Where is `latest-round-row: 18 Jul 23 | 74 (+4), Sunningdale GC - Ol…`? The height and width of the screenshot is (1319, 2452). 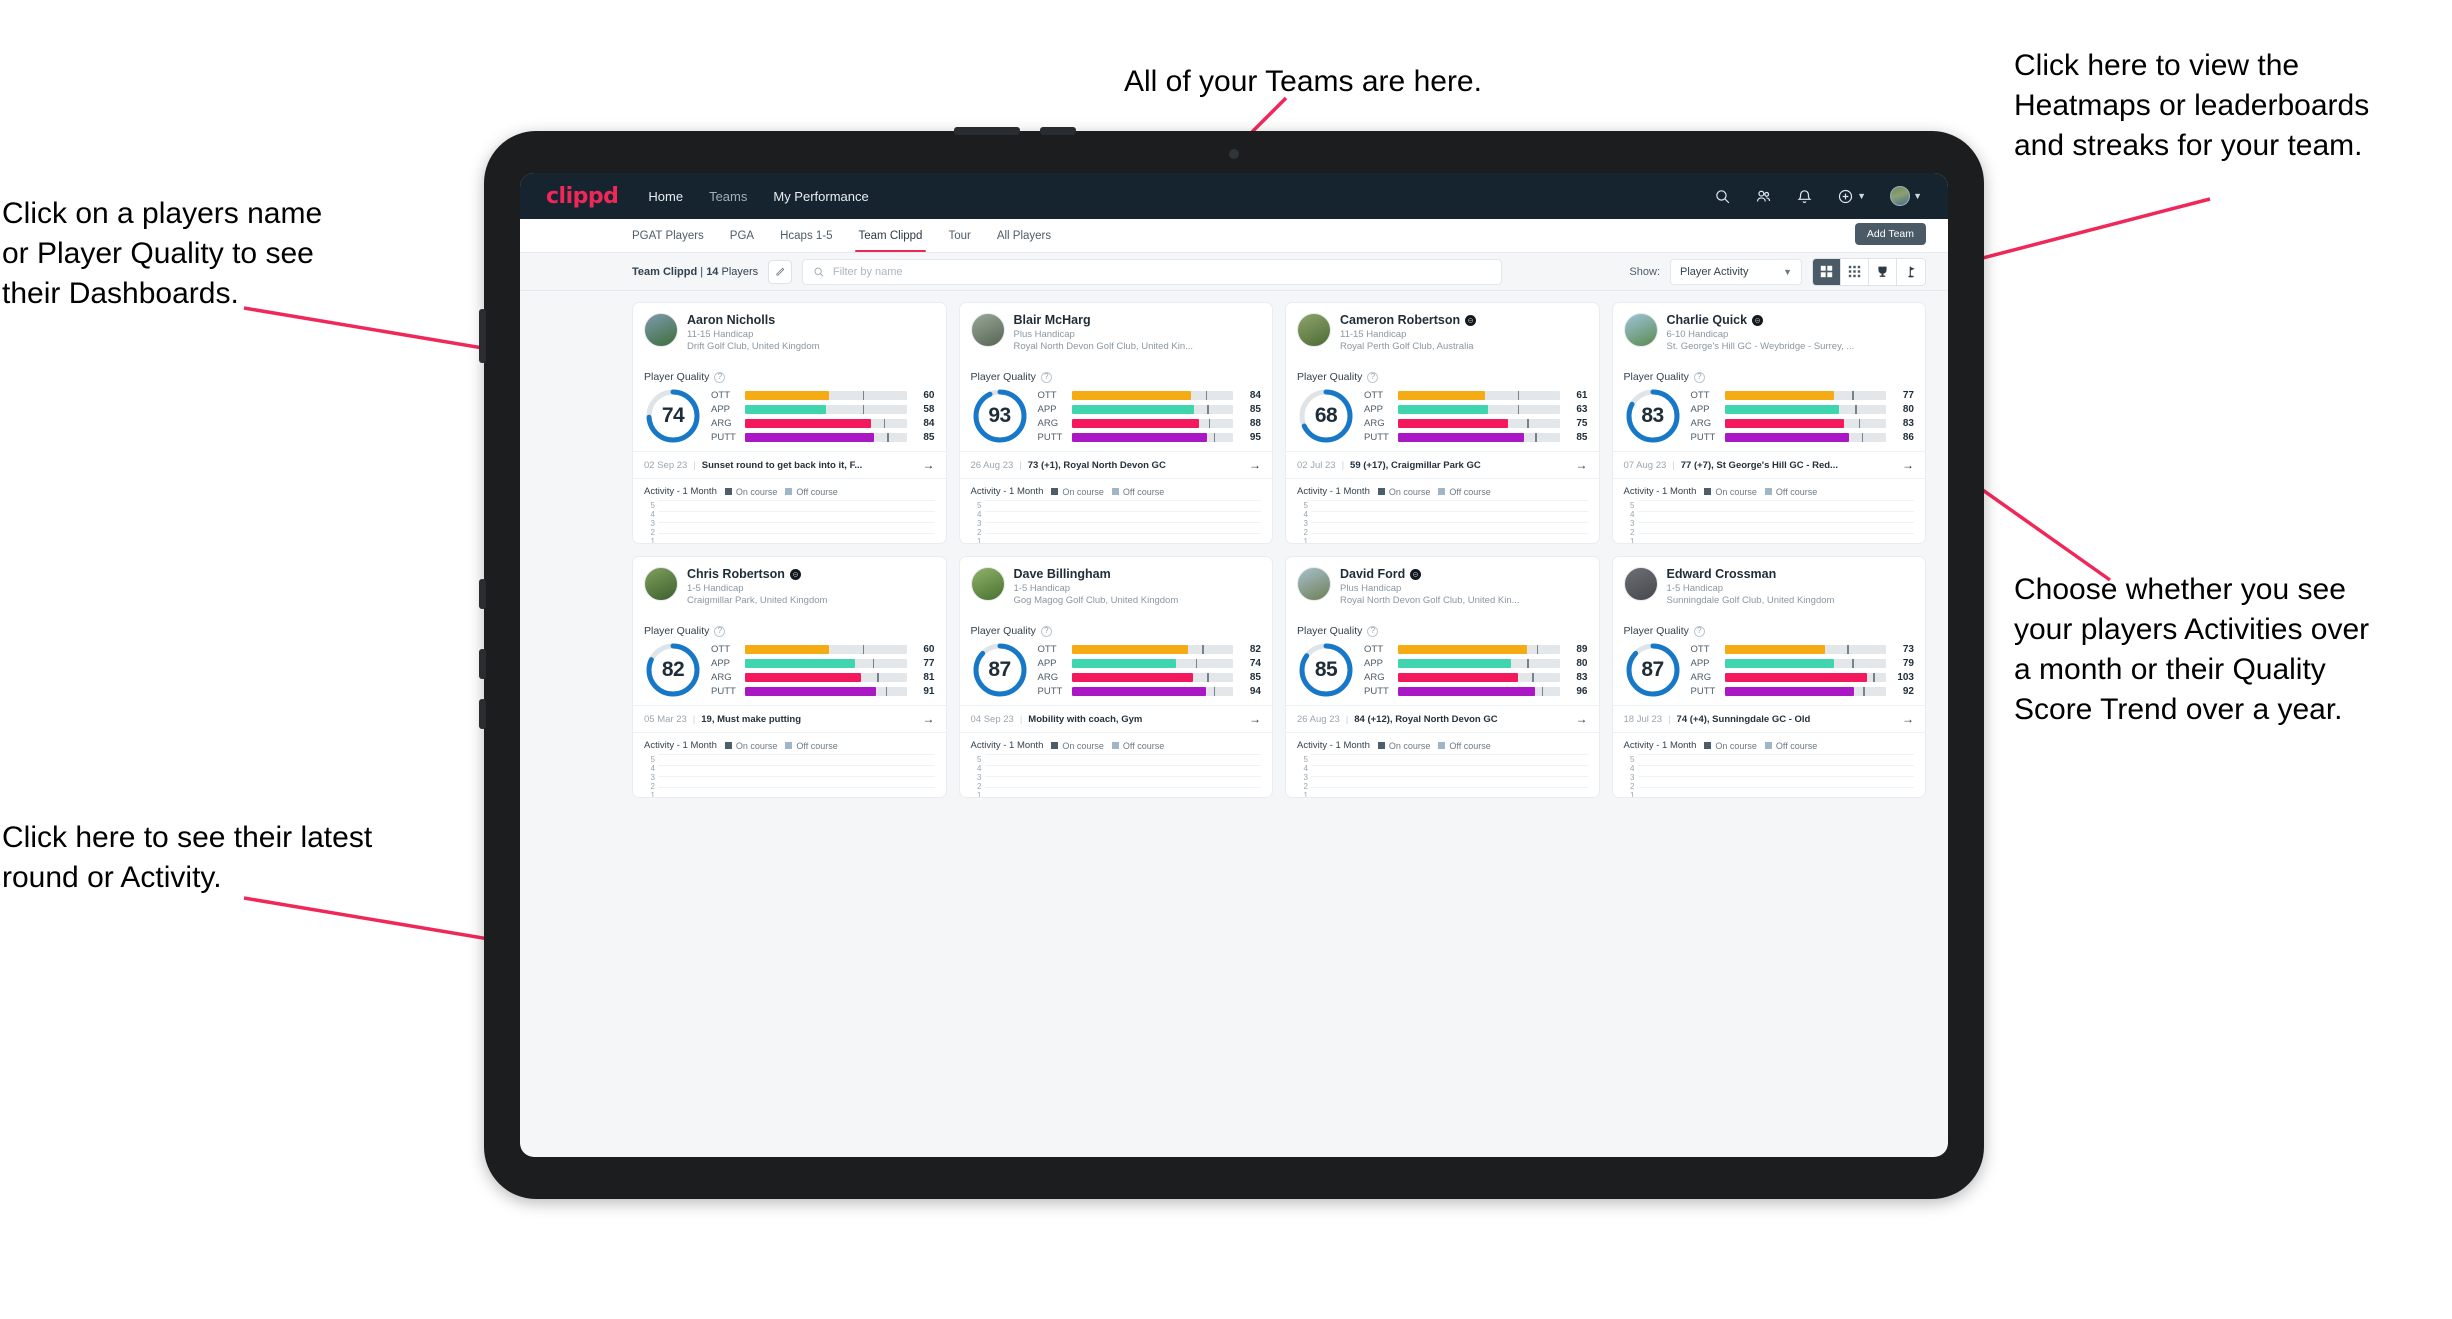
latest-round-row: 18 Jul 23 | 74 (+4), Sunningdale GC - Ol… is located at coordinates (1768, 719).